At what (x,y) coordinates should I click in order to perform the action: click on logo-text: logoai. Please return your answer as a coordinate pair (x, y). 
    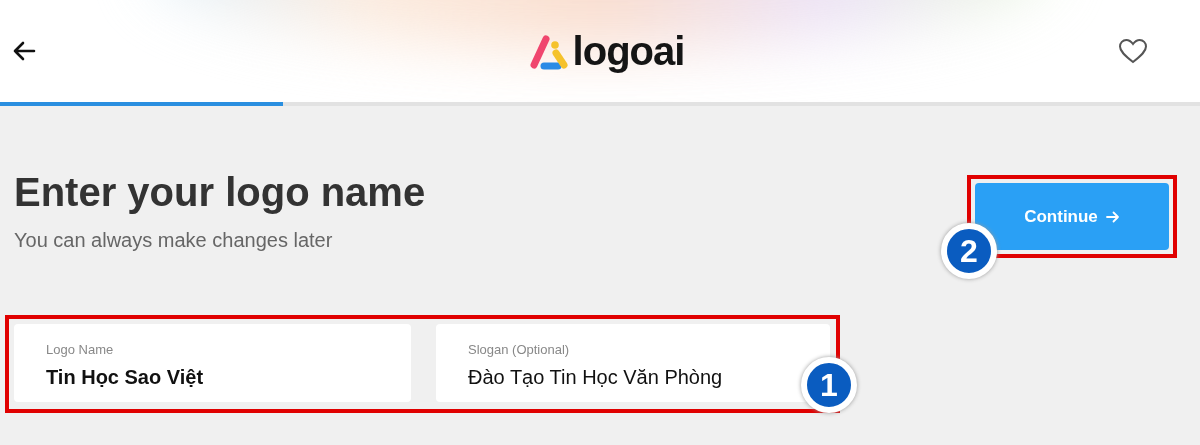
    Looking at the image, I should click on (628, 51).